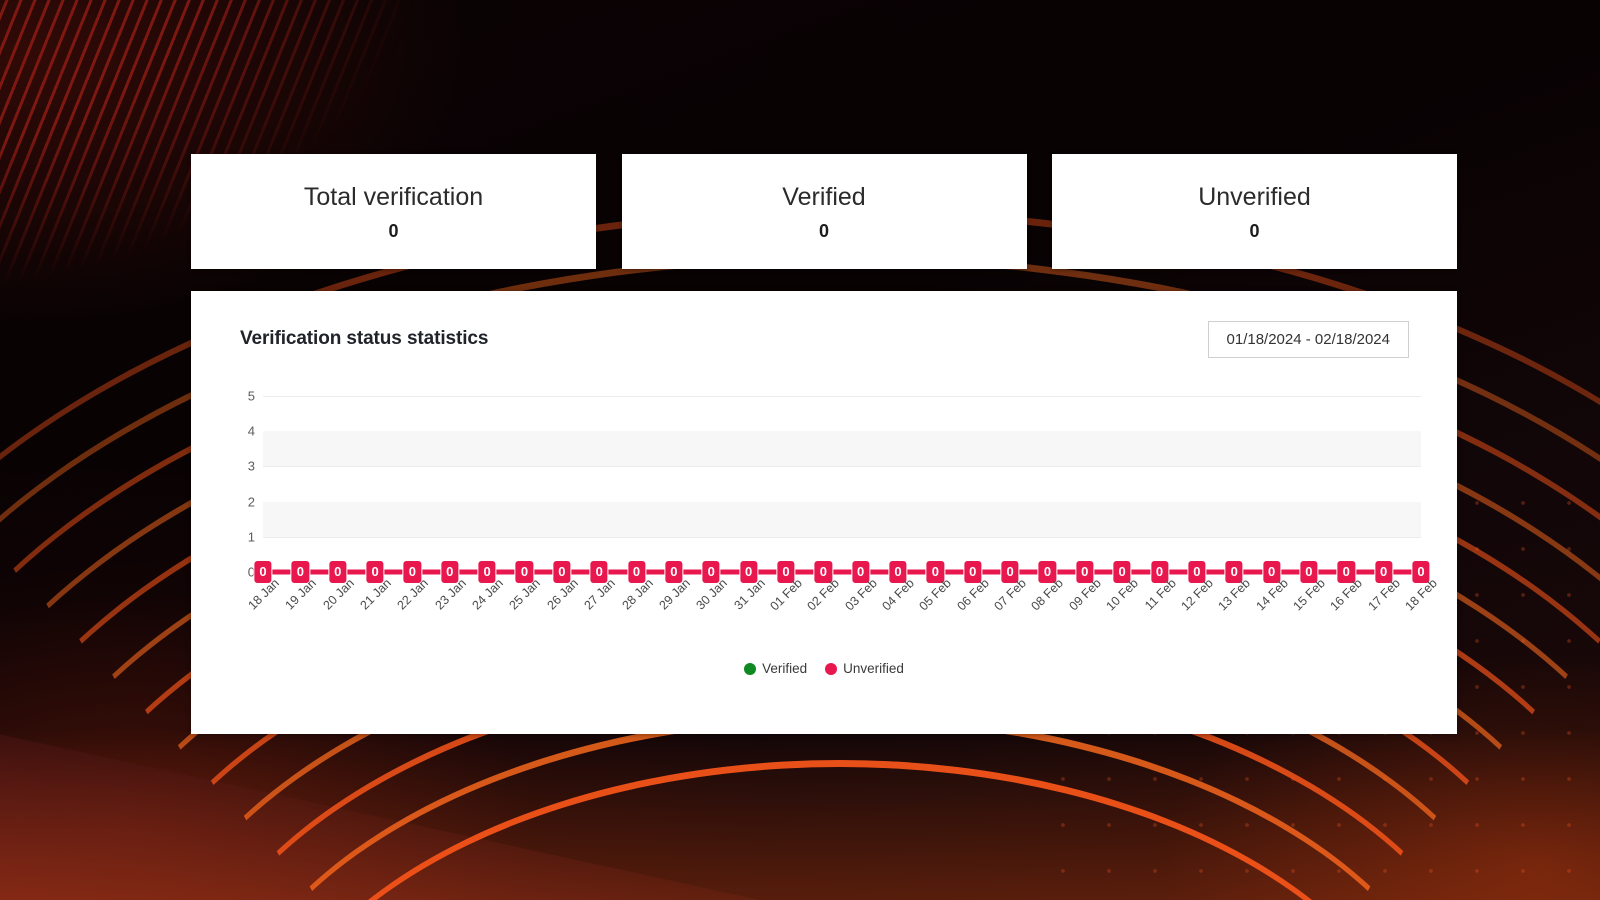 The height and width of the screenshot is (900, 1600). What do you see at coordinates (243, 484) in the screenshot?
I see `y-axis-labels: 012345` at bounding box center [243, 484].